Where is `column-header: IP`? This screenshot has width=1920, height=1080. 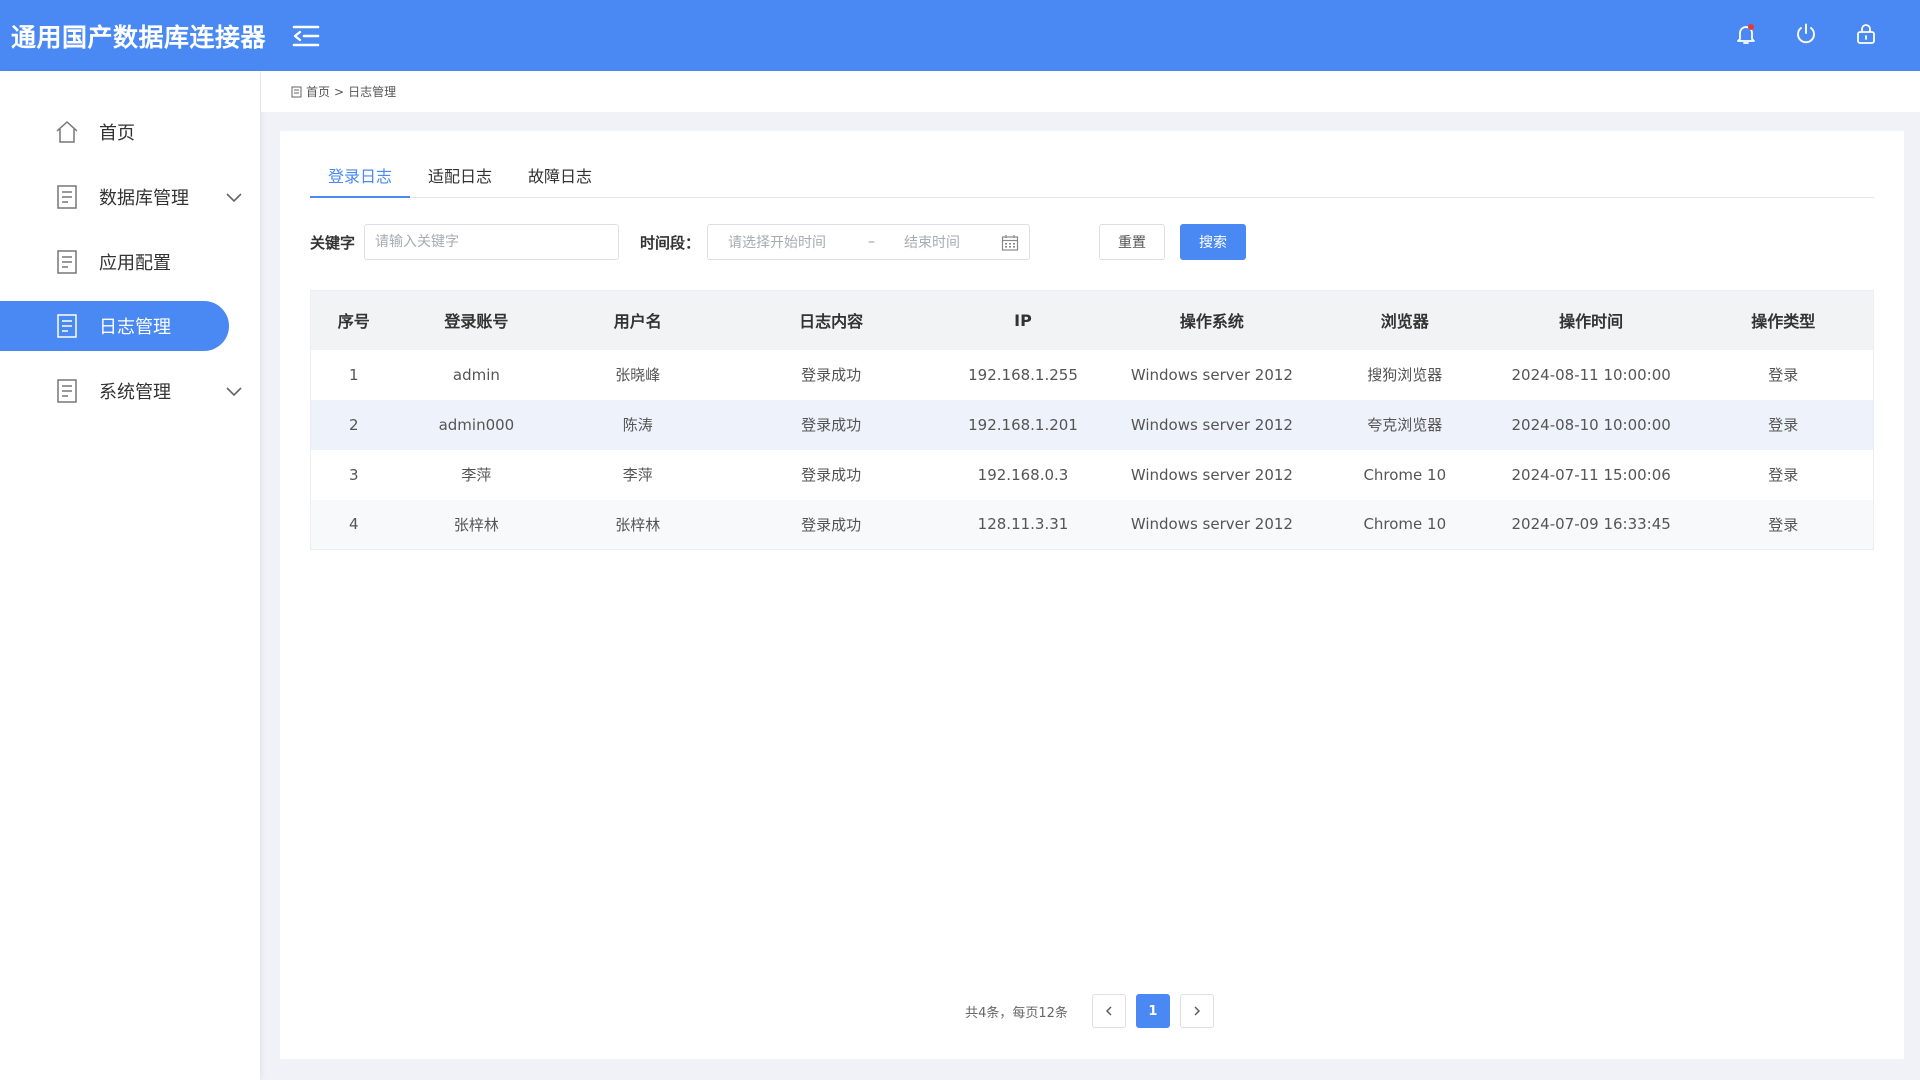
column-header: IP is located at coordinates (1023, 320).